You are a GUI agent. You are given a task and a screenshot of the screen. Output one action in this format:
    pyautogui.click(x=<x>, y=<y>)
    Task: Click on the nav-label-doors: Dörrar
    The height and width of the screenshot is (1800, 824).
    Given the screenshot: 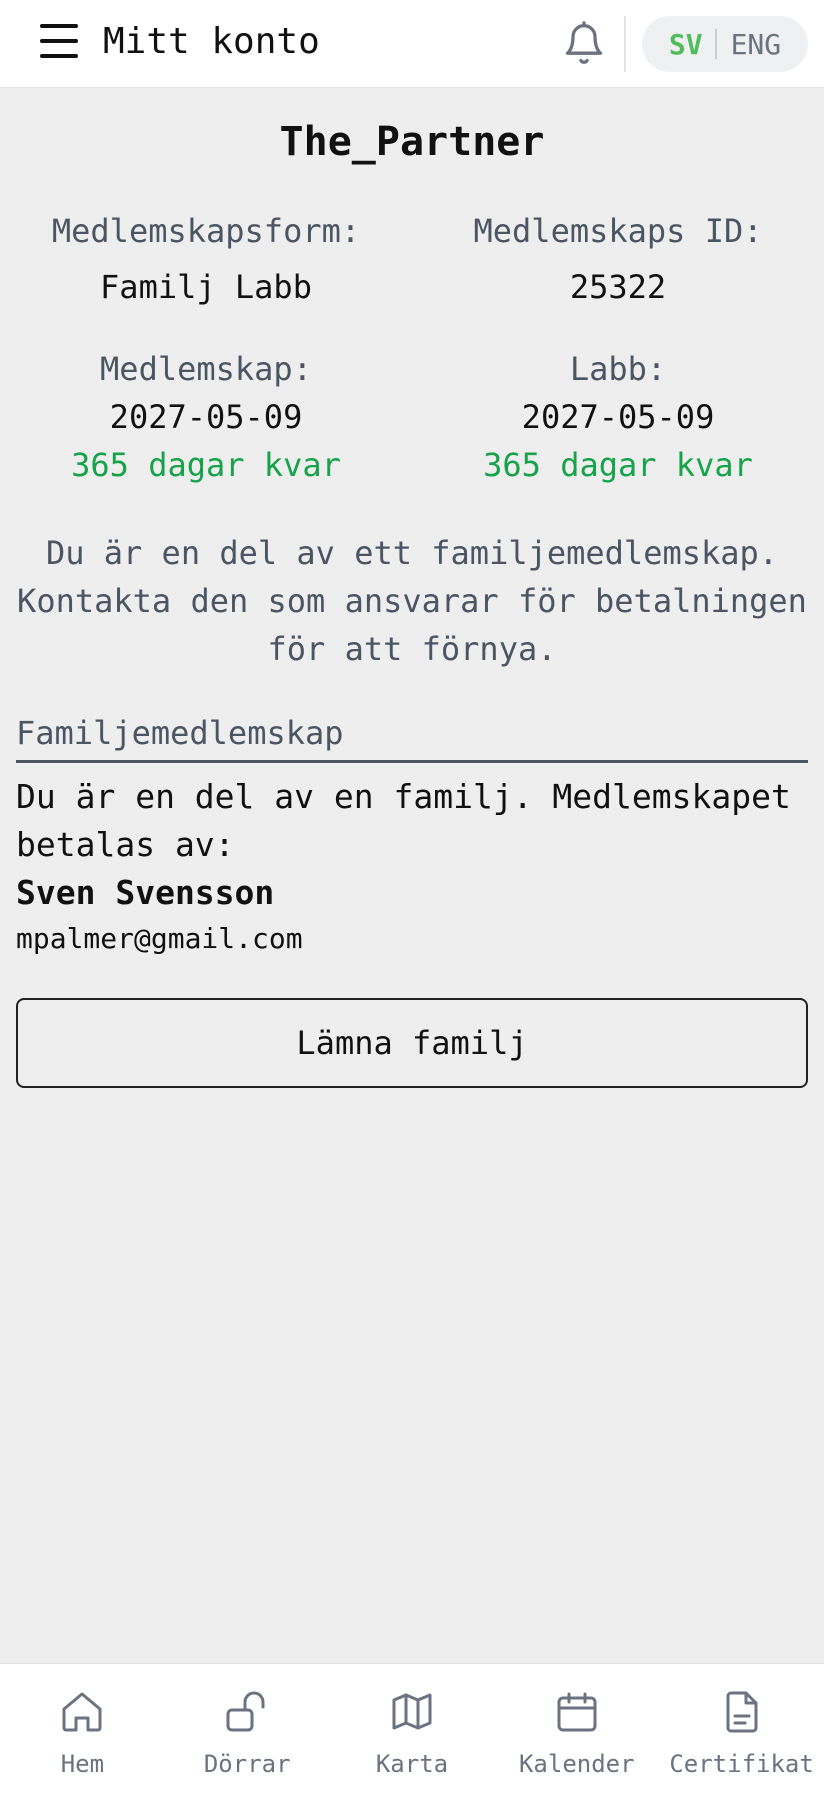 What is the action you would take?
    pyautogui.click(x=247, y=1764)
    